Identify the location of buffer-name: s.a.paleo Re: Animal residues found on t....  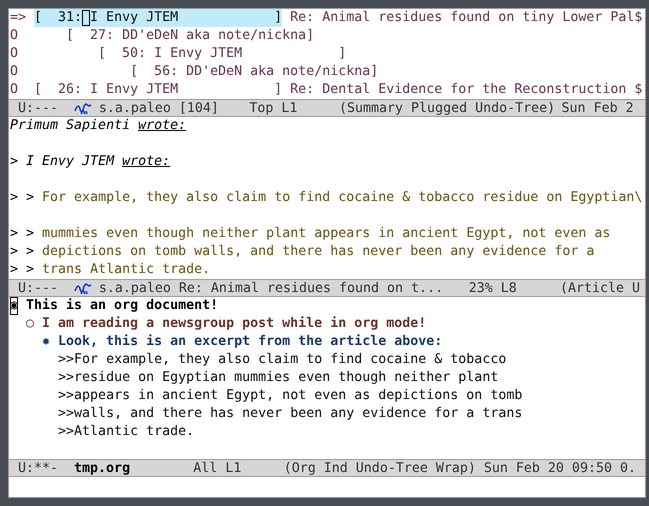
(271, 288).